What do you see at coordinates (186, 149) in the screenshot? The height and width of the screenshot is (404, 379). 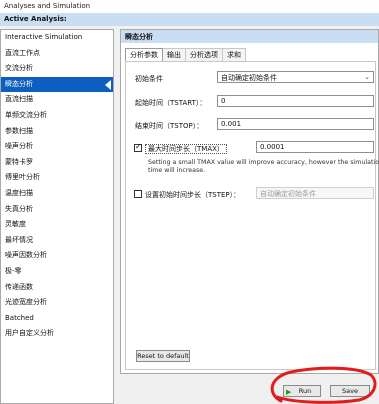 I see `tmax-label: 最大时间步长（TMAX）` at bounding box center [186, 149].